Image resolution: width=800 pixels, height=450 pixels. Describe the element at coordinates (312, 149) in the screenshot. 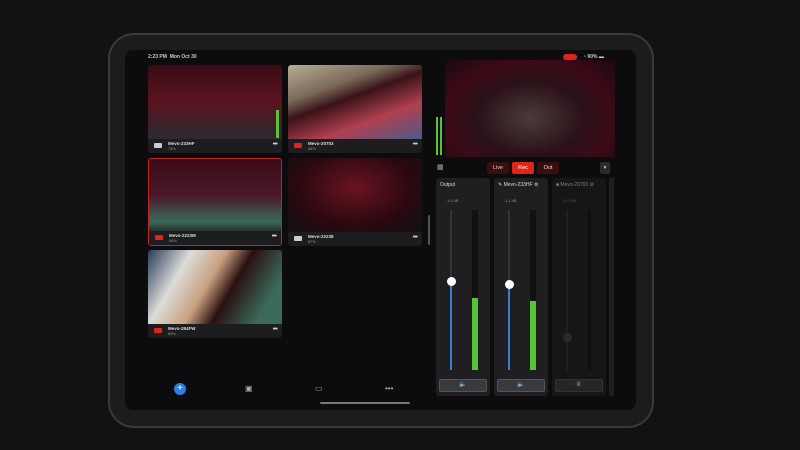

I see `camera-battery: 85%` at that location.